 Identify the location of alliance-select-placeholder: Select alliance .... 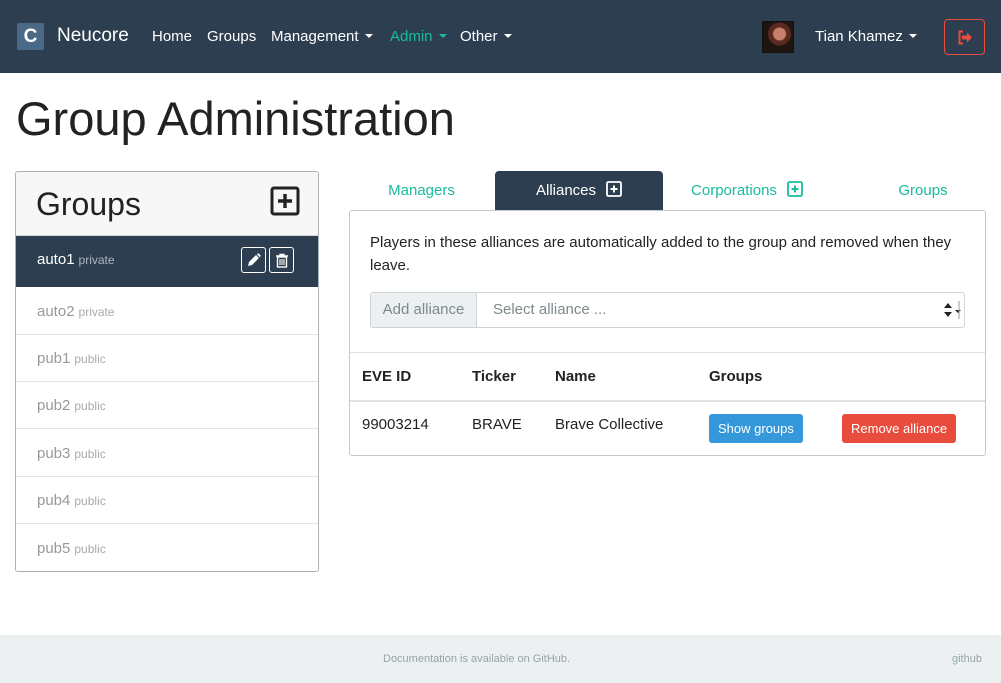
(550, 309).